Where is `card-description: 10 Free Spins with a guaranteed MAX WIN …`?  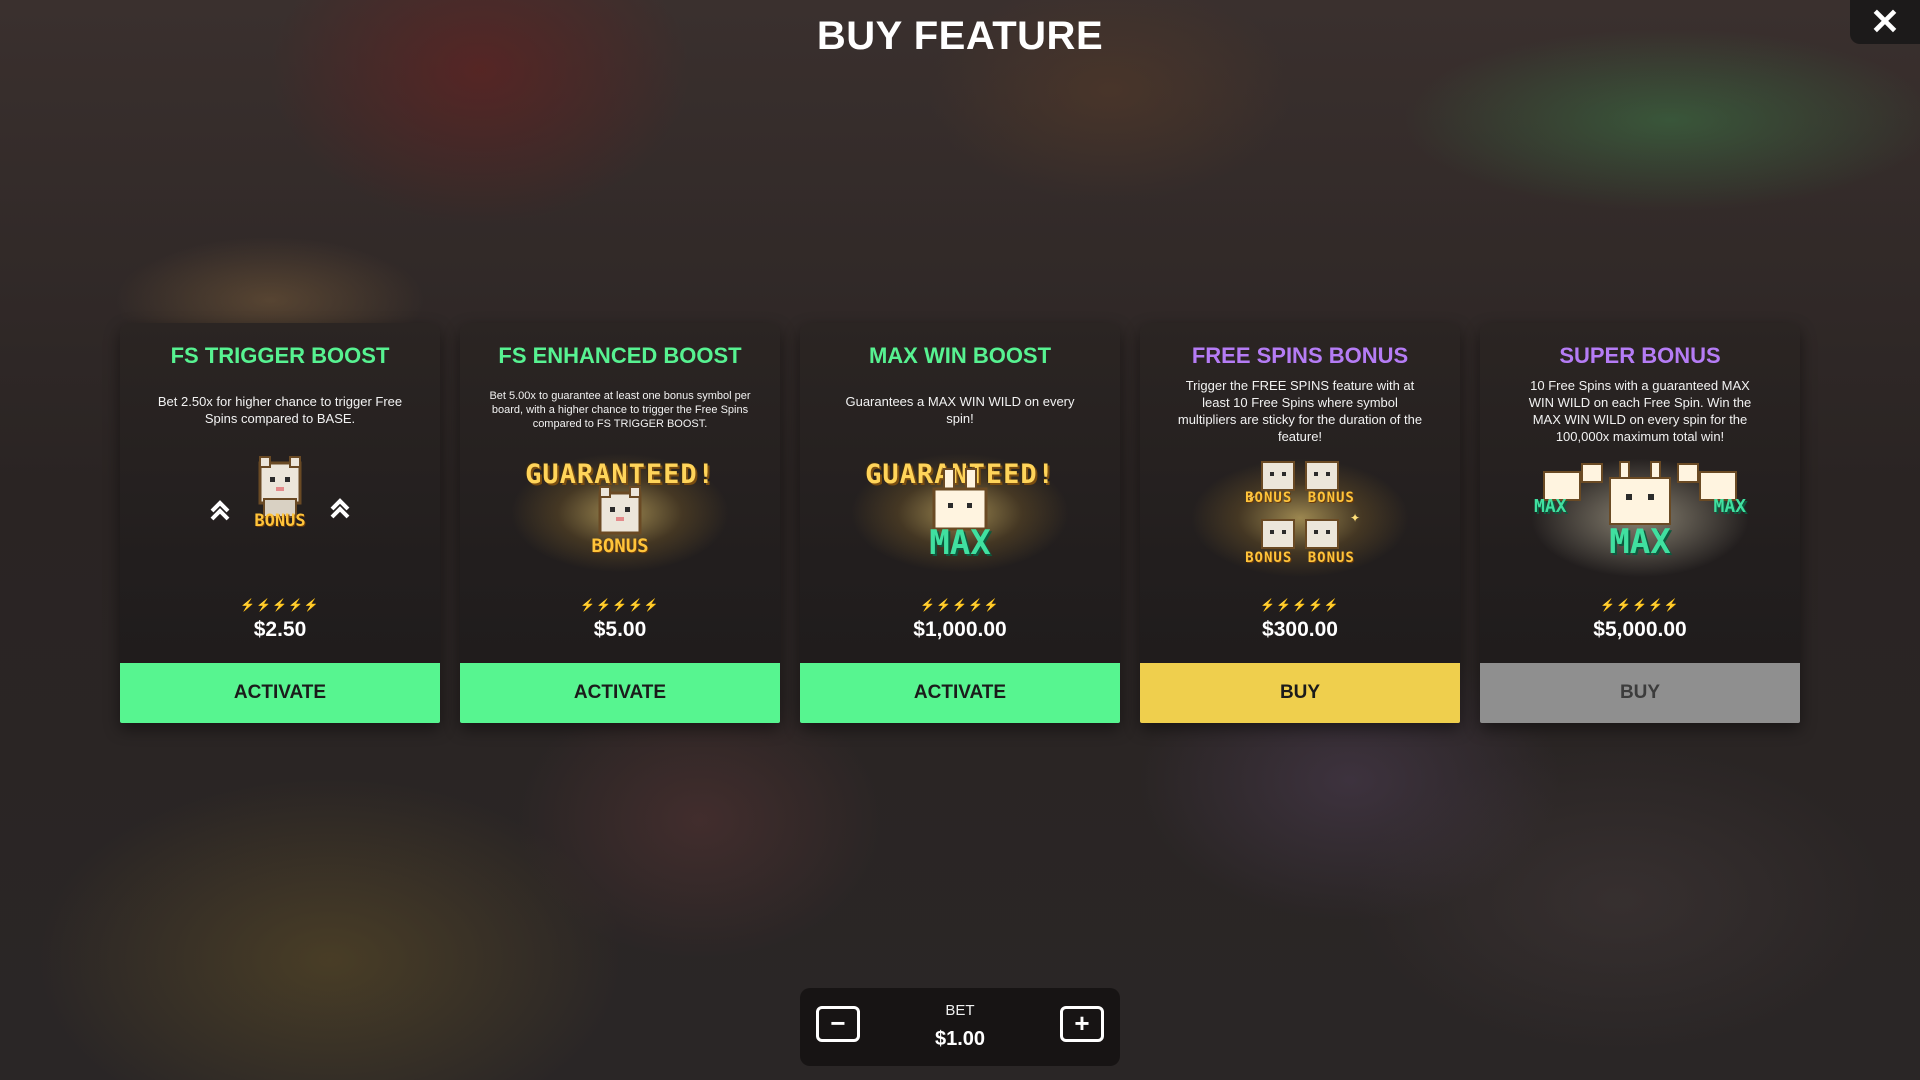 card-description: 10 Free Spins with a guaranteed MAX WIN … is located at coordinates (1640, 411).